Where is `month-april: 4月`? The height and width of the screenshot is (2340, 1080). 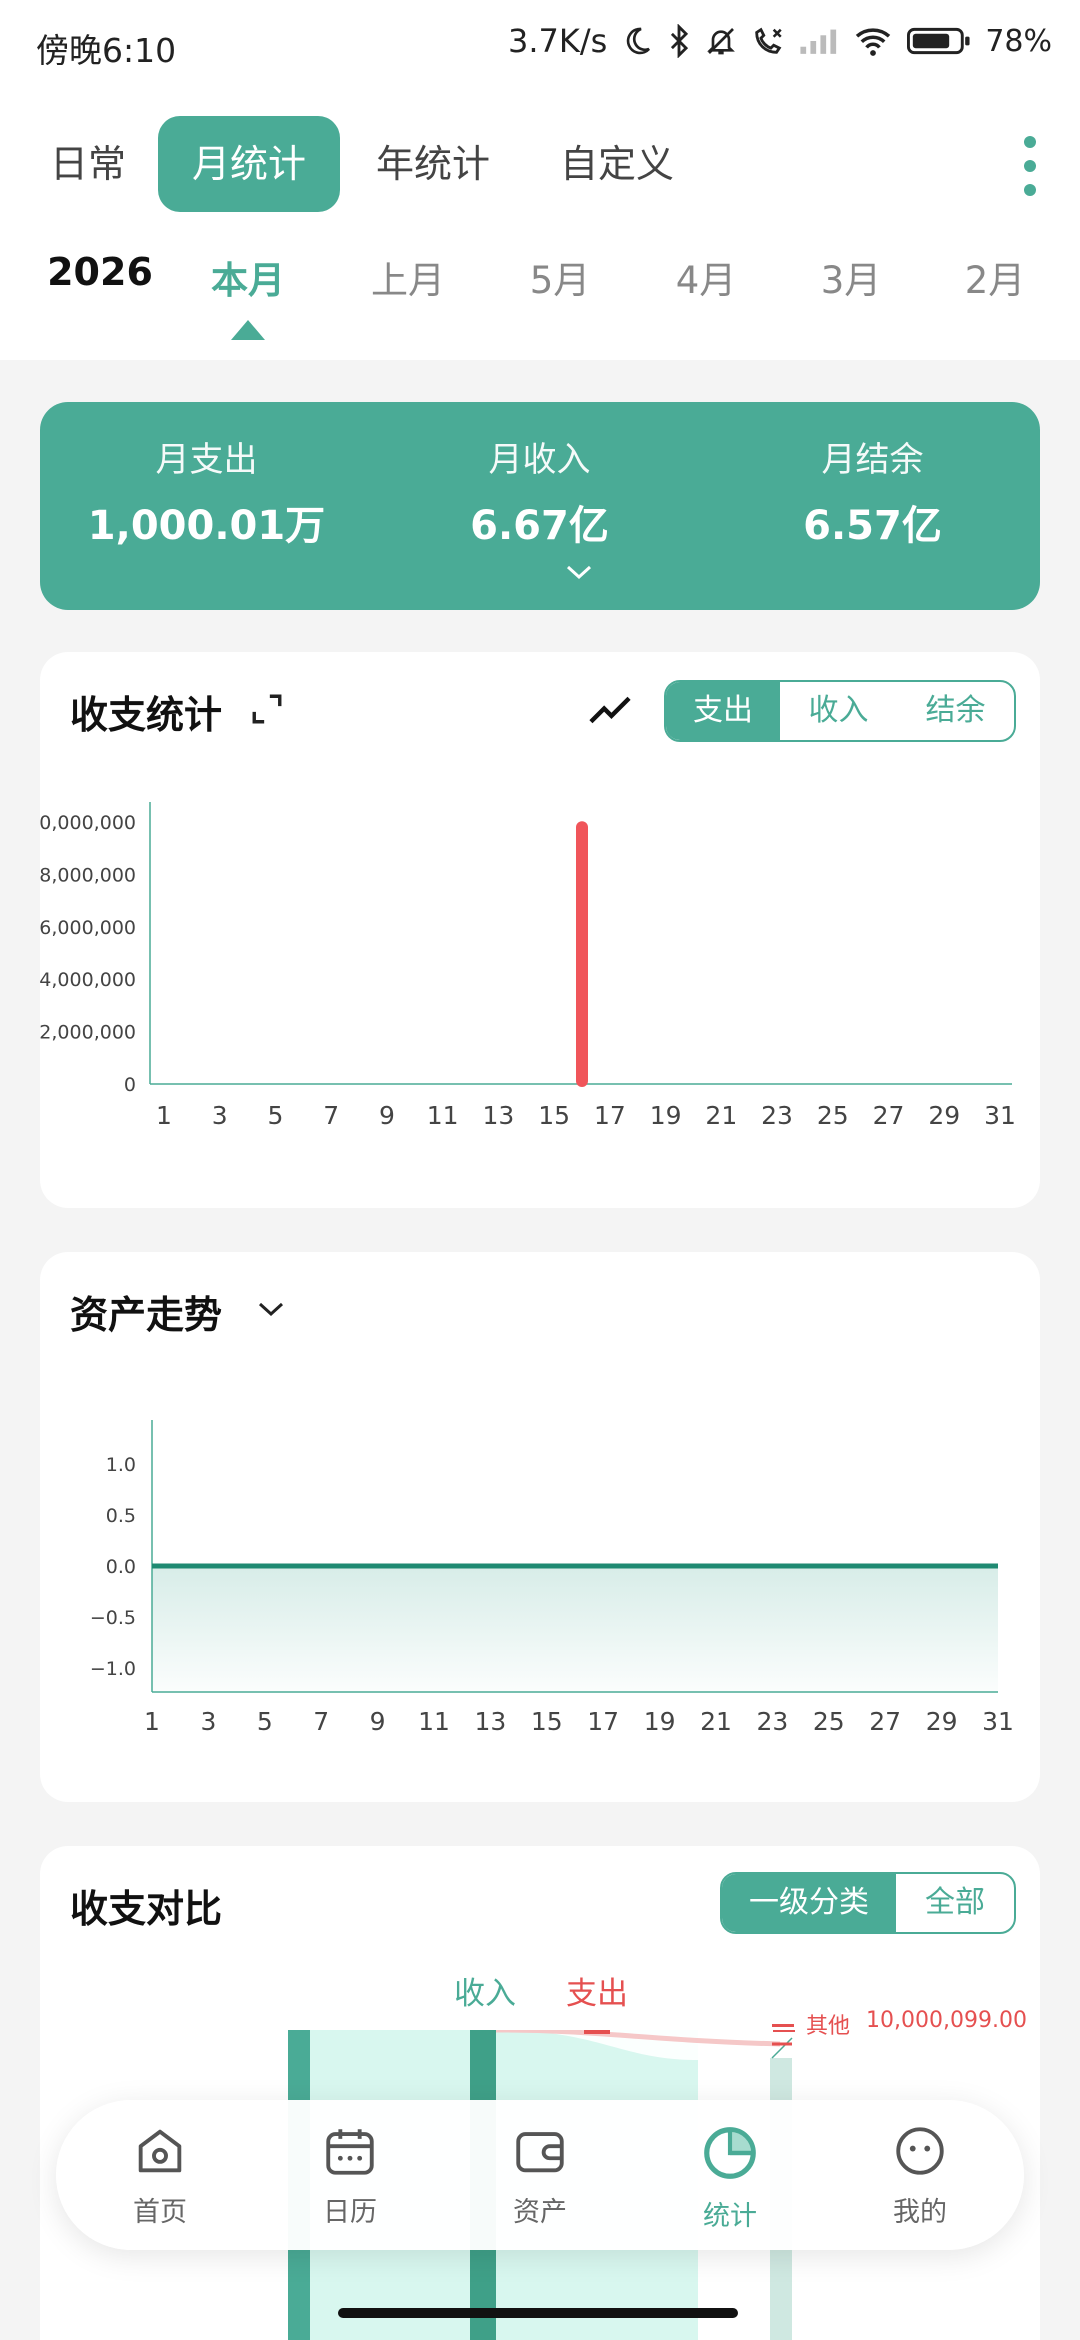 month-april: 4月 is located at coordinates (706, 277).